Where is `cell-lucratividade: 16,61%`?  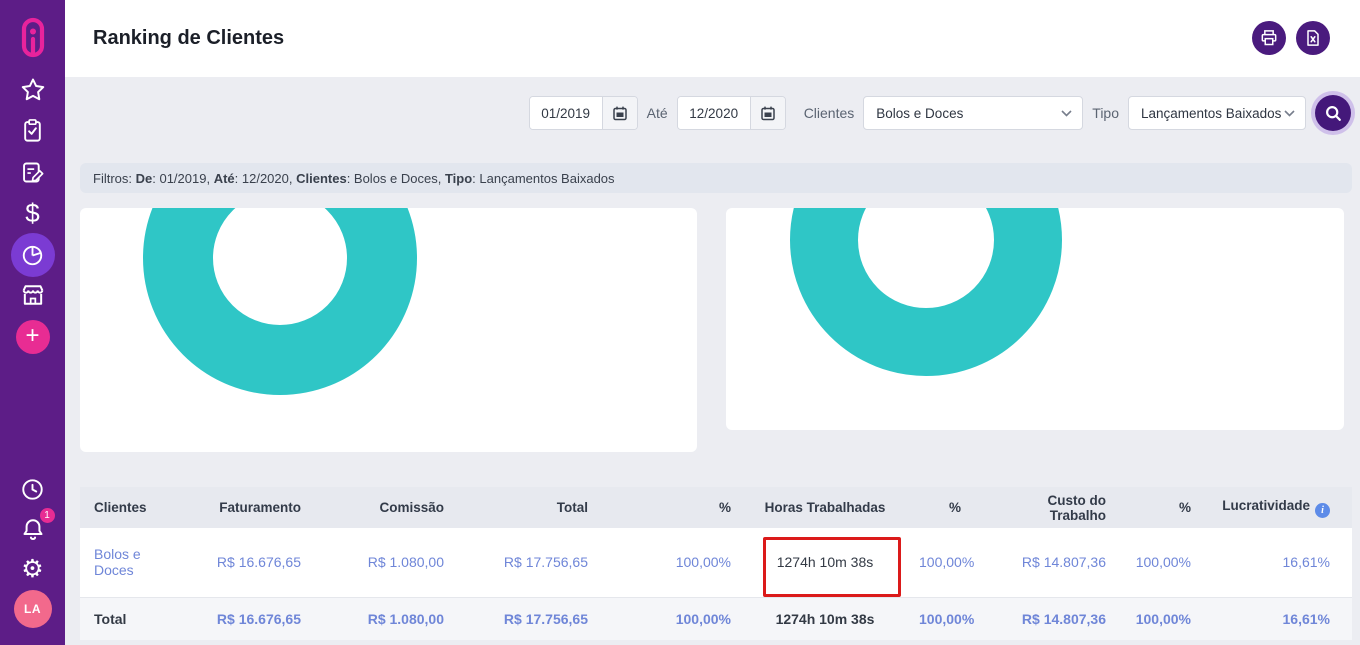
cell-lucratividade: 16,61% is located at coordinates (1306, 562).